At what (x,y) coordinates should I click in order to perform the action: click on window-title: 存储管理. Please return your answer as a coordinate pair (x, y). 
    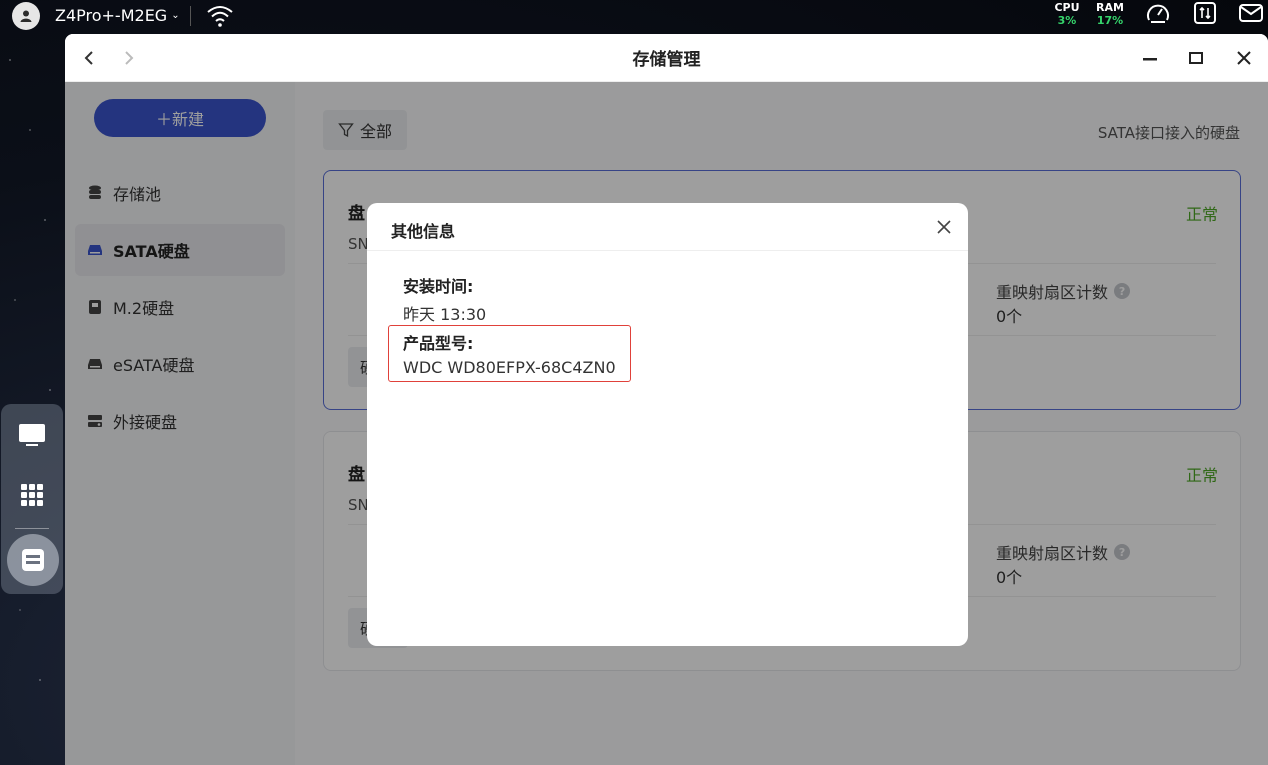
    Looking at the image, I should click on (666, 60).